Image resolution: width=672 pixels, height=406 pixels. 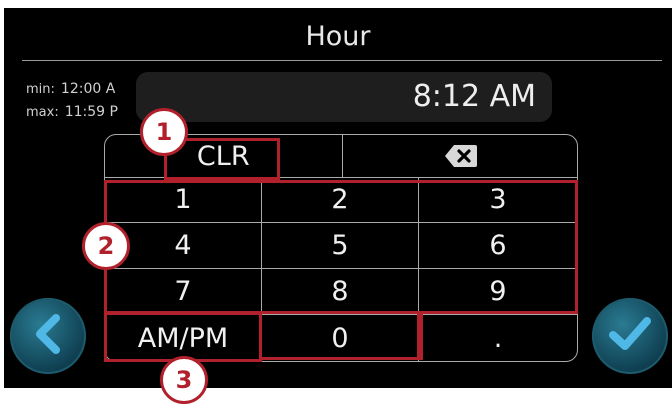 I want to click on max-limit: max: 11:59 P, so click(x=72, y=112).